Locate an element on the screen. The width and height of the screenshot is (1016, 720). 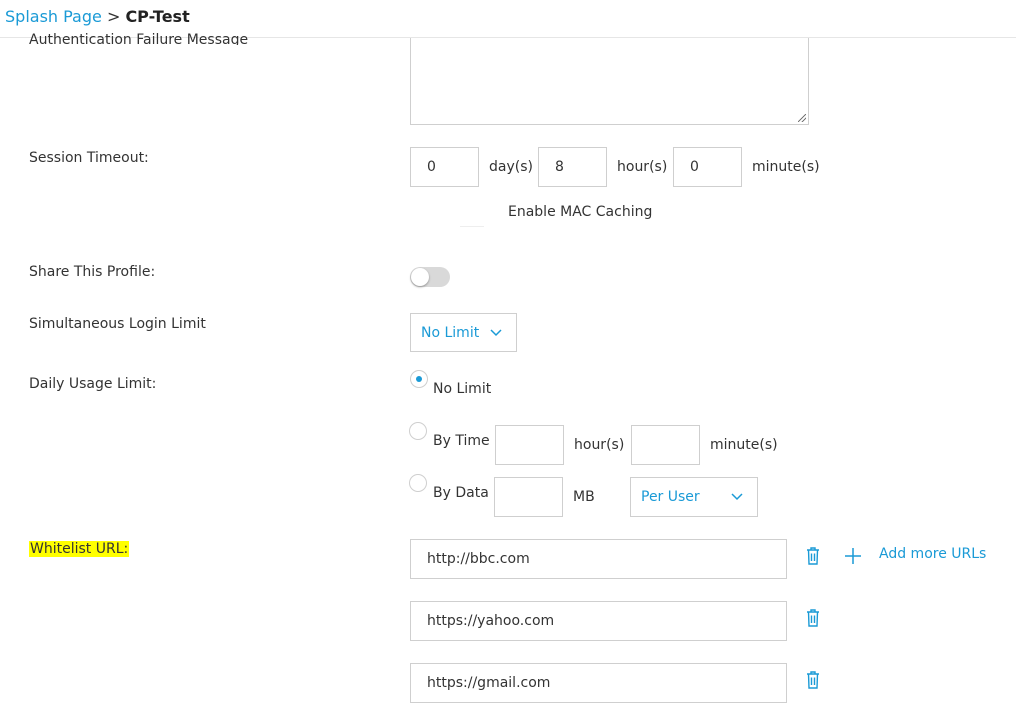
daily-usage-no-limit-label: No Limit is located at coordinates (462, 389).